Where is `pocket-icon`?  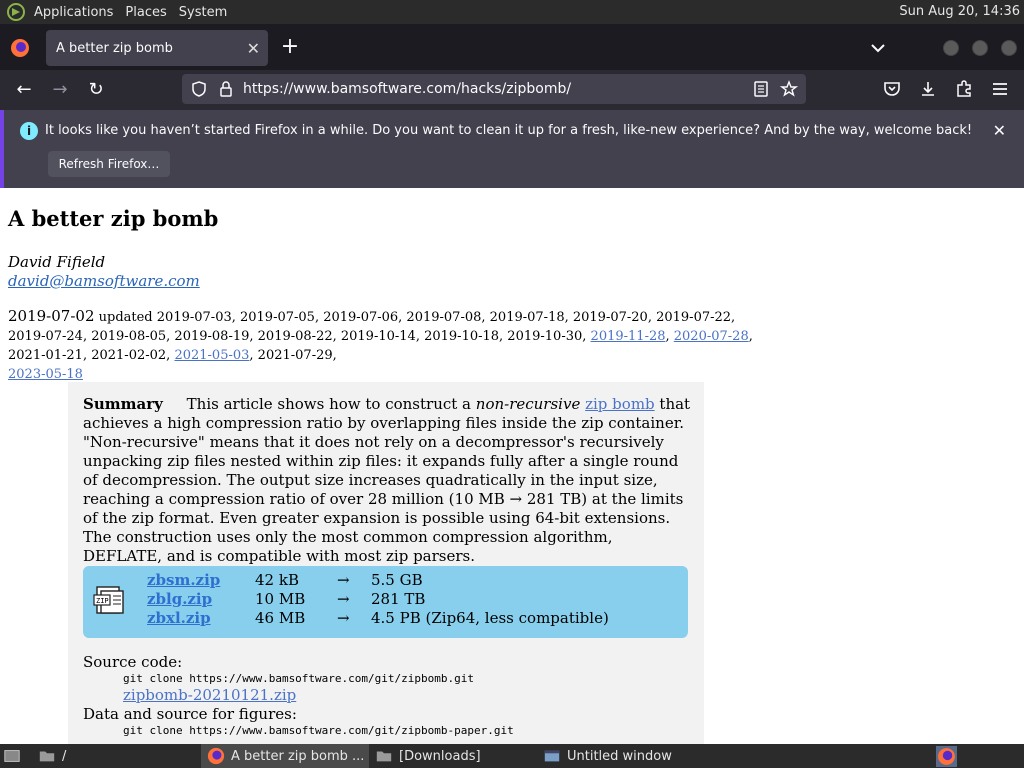 pocket-icon is located at coordinates (892, 89).